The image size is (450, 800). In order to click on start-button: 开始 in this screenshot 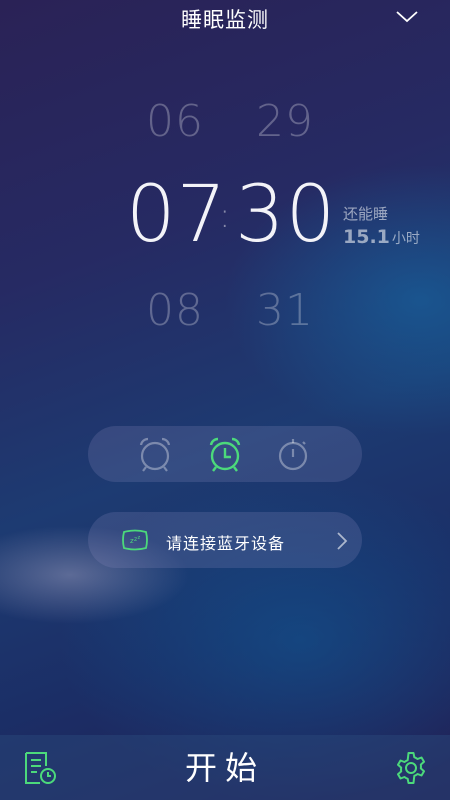, I will do `click(225, 768)`.